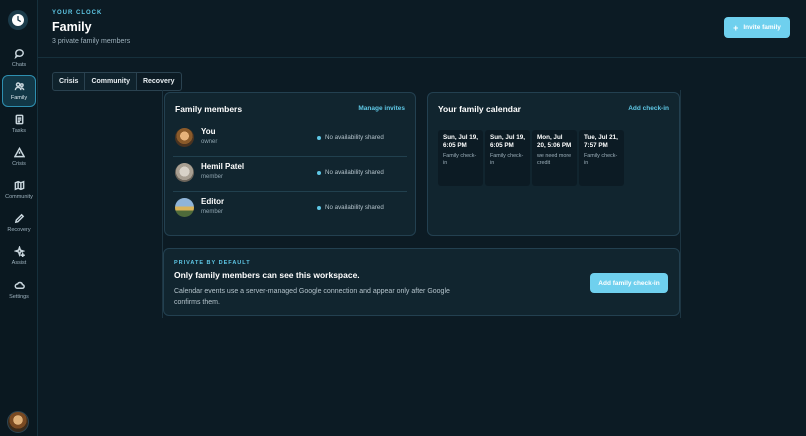 Image resolution: width=806 pixels, height=436 pixels. I want to click on page-subtitle: 3 private family members, so click(91, 41).